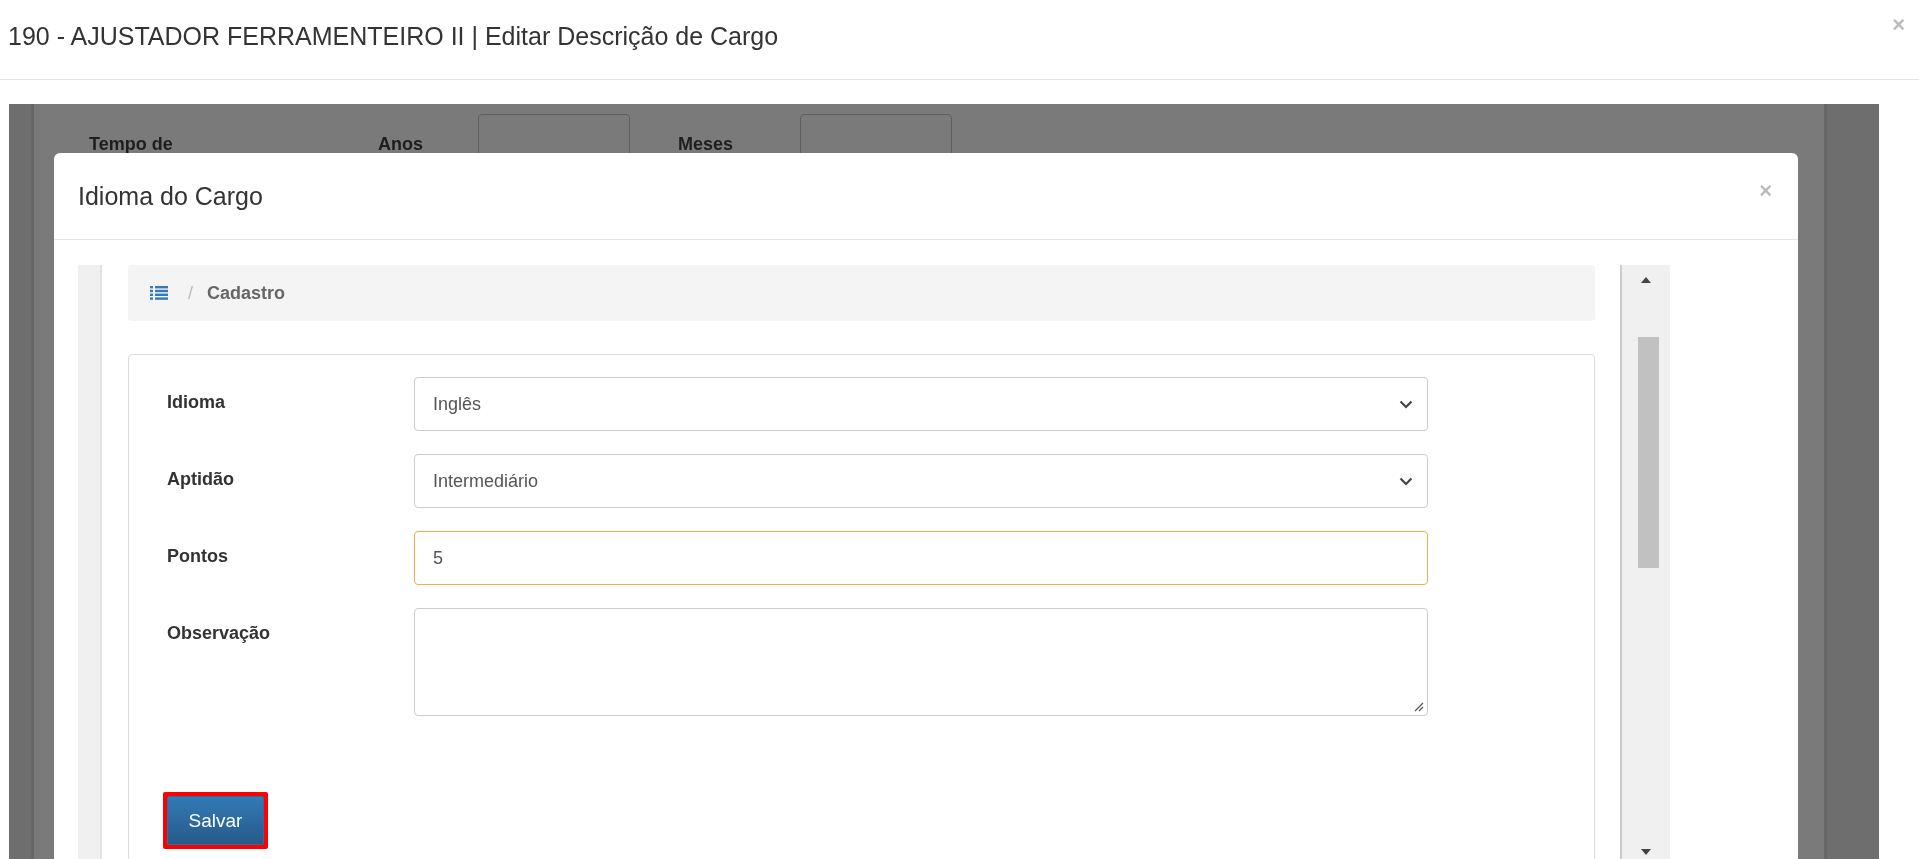  Describe the element at coordinates (246, 293) in the screenshot. I see `breadcrumb-item: Cadastro` at that location.